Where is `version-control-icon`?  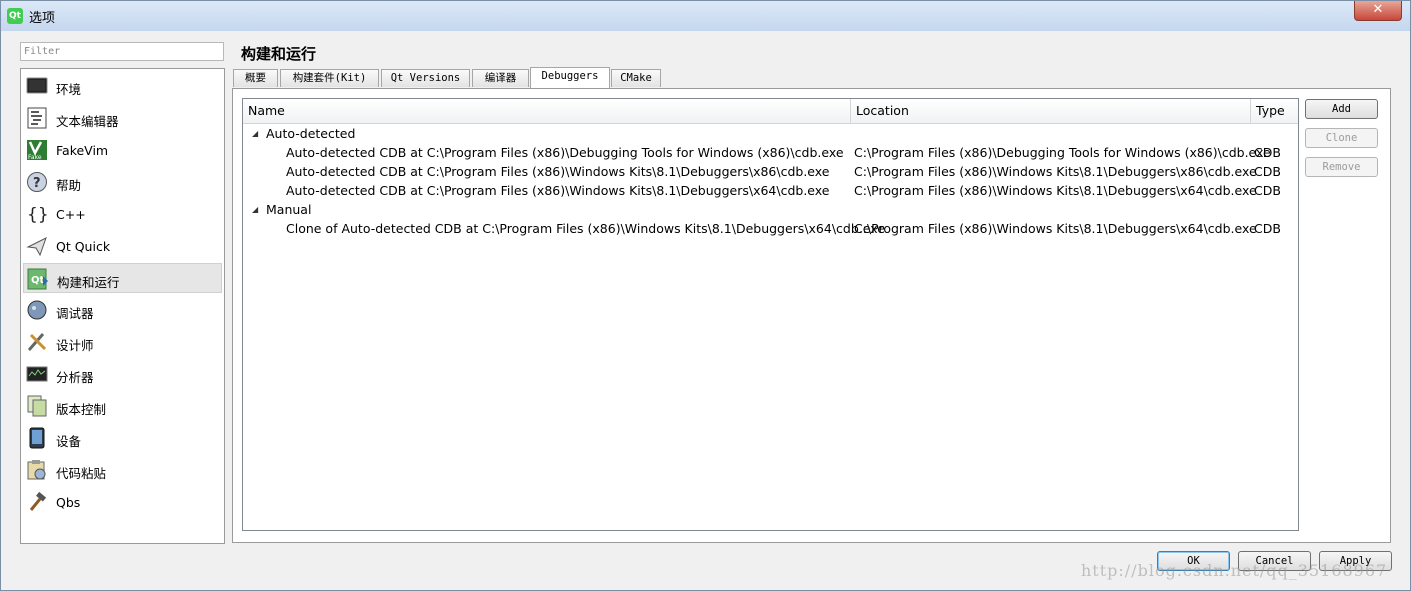
version-control-icon is located at coordinates (37, 406).